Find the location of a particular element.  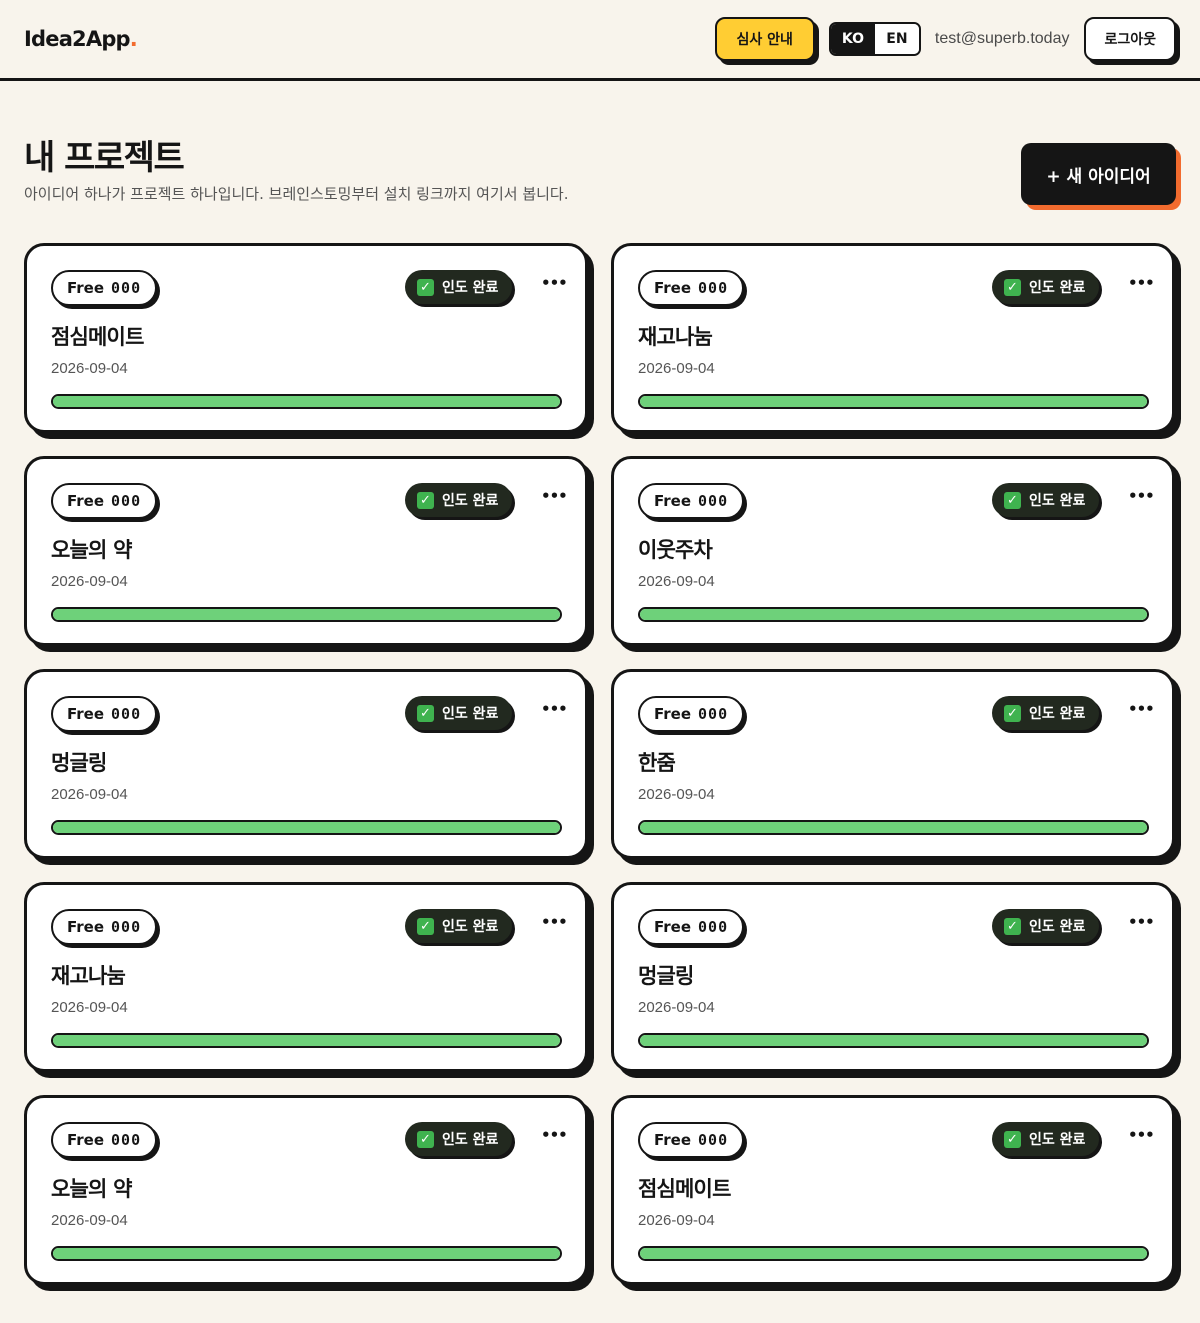

user-email: test@superb.today is located at coordinates (1002, 38).